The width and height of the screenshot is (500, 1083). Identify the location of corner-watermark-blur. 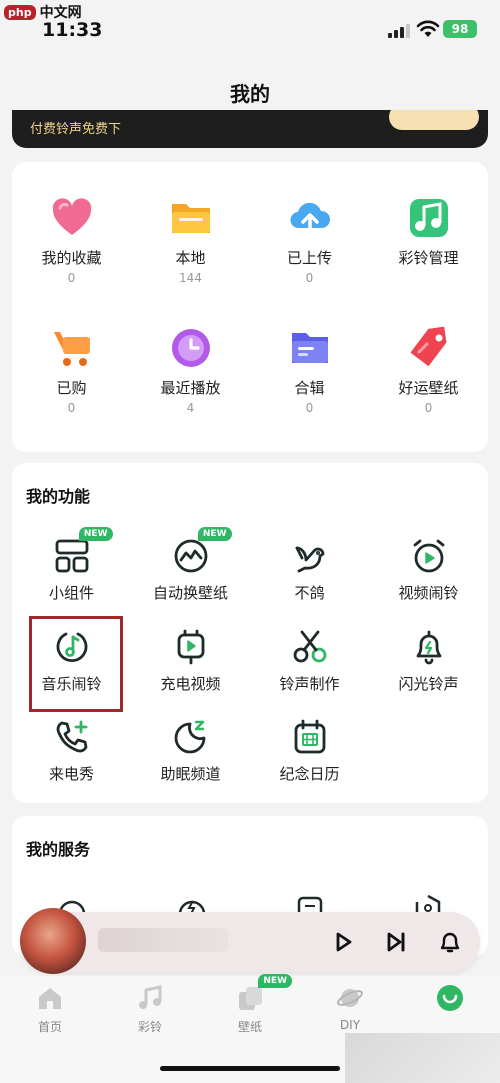
(422, 1058).